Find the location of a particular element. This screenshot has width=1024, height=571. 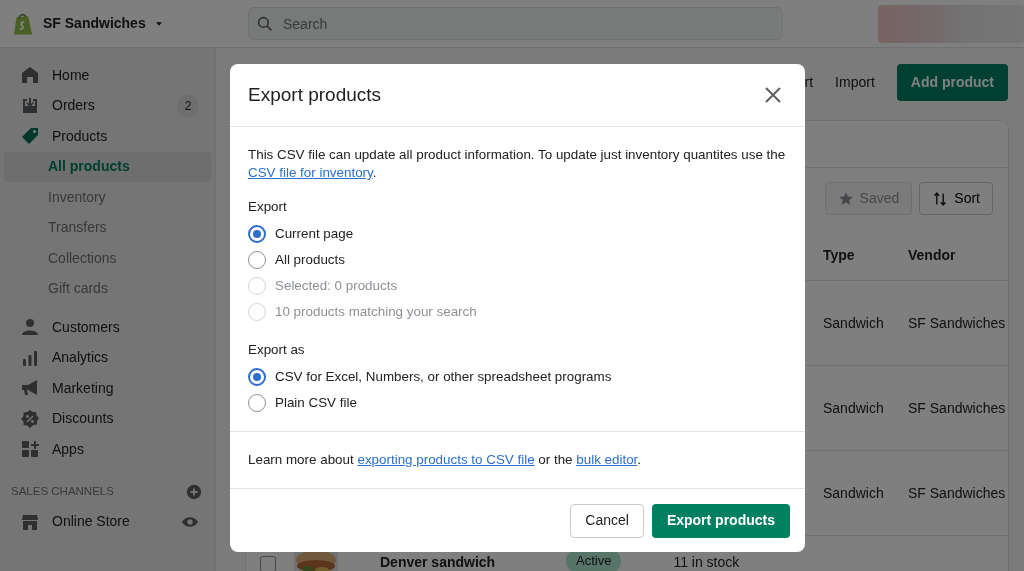

radio-option: Selected: 0 products is located at coordinates (517, 286).